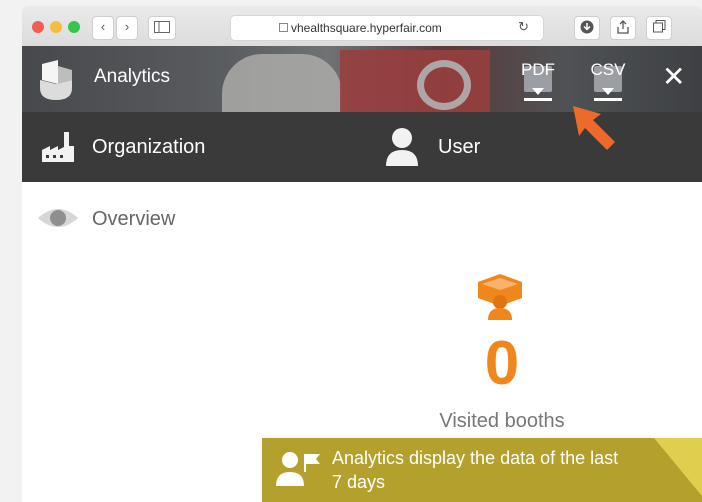 Image resolution: width=702 pixels, height=502 pixels. What do you see at coordinates (366, 28) in the screenshot?
I see `url-text: vhealthsquare.hyperfair.com` at bounding box center [366, 28].